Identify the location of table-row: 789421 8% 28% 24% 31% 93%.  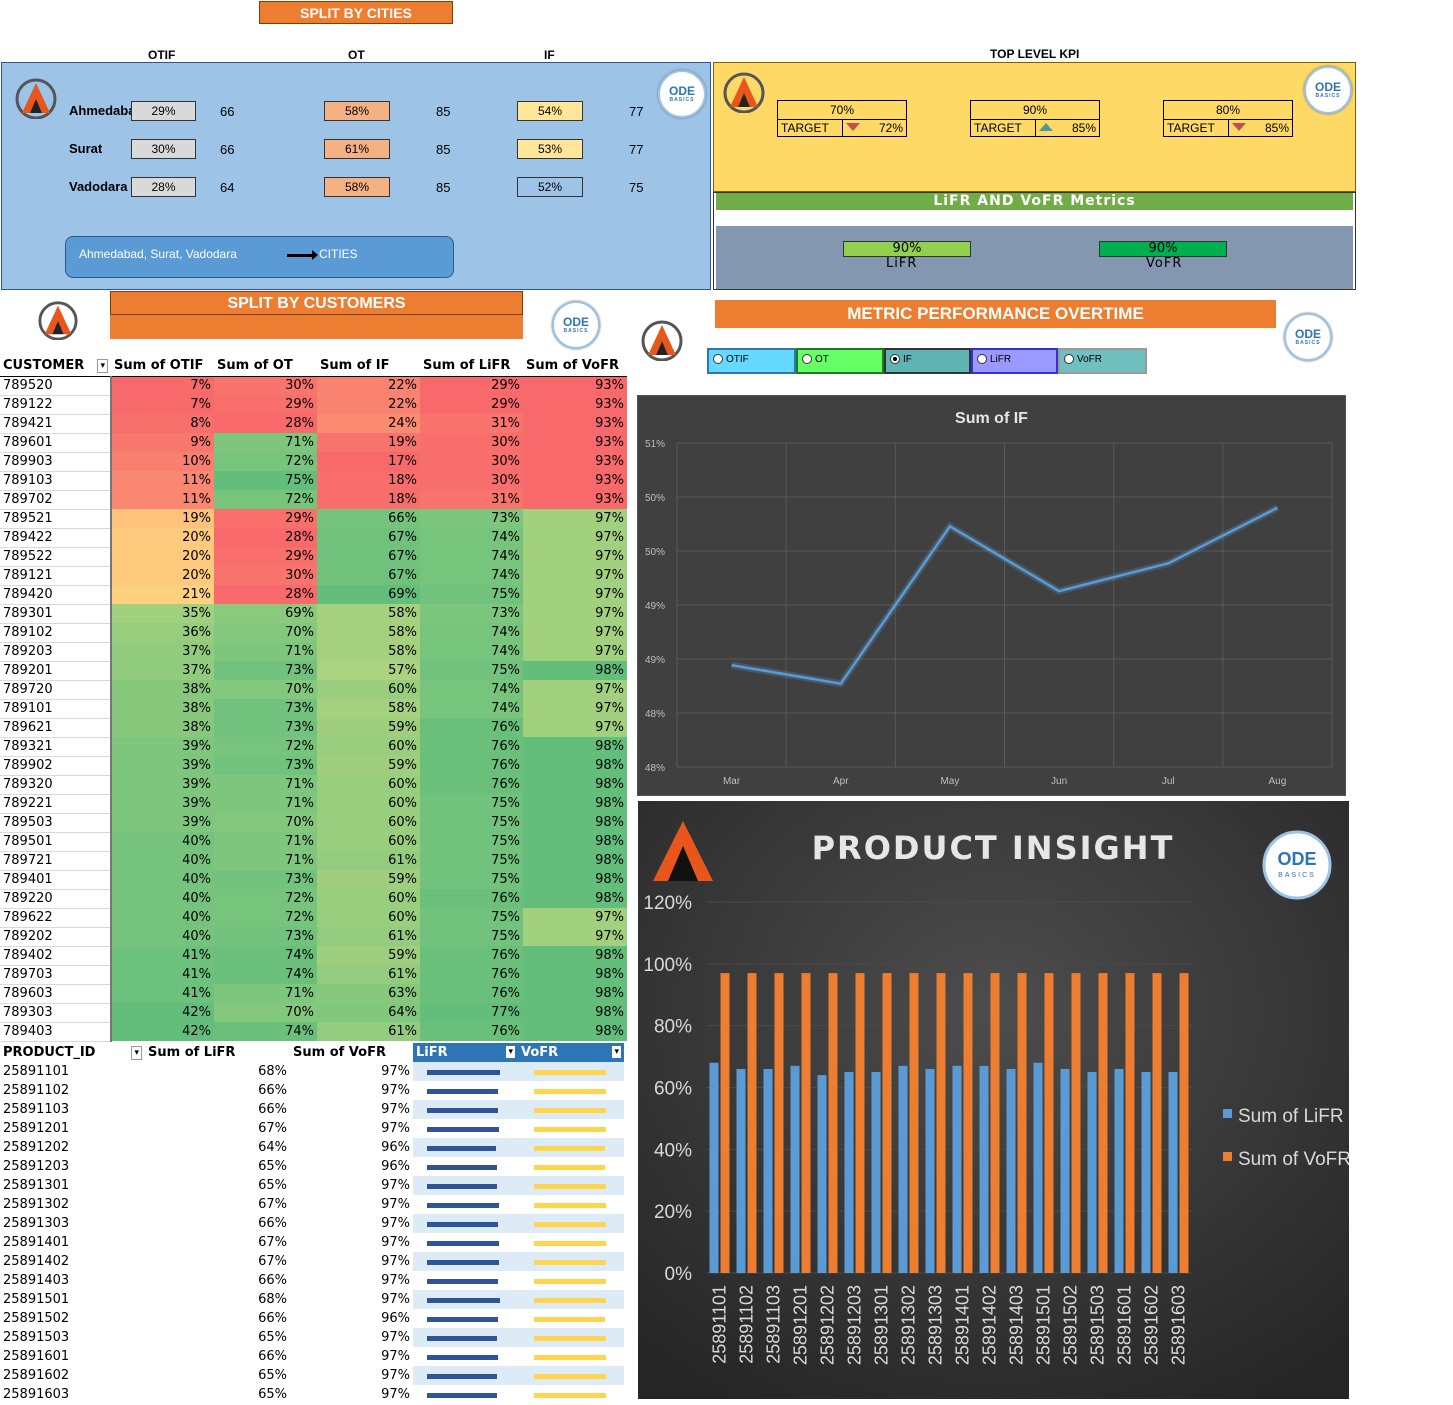
(313, 424).